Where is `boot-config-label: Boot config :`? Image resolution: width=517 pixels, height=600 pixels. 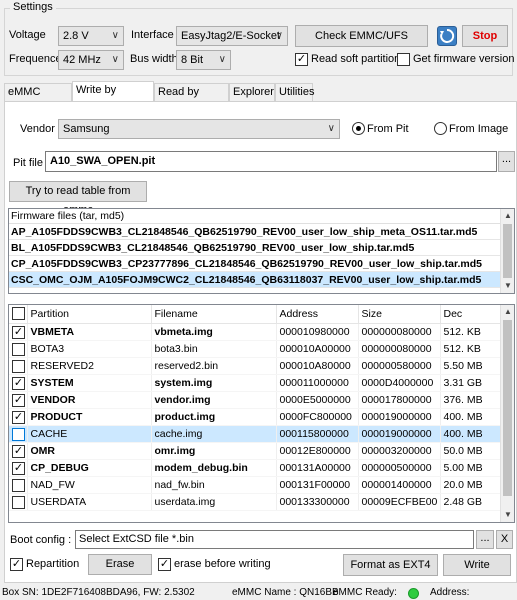
boot-config-label: Boot config : is located at coordinates (41, 540).